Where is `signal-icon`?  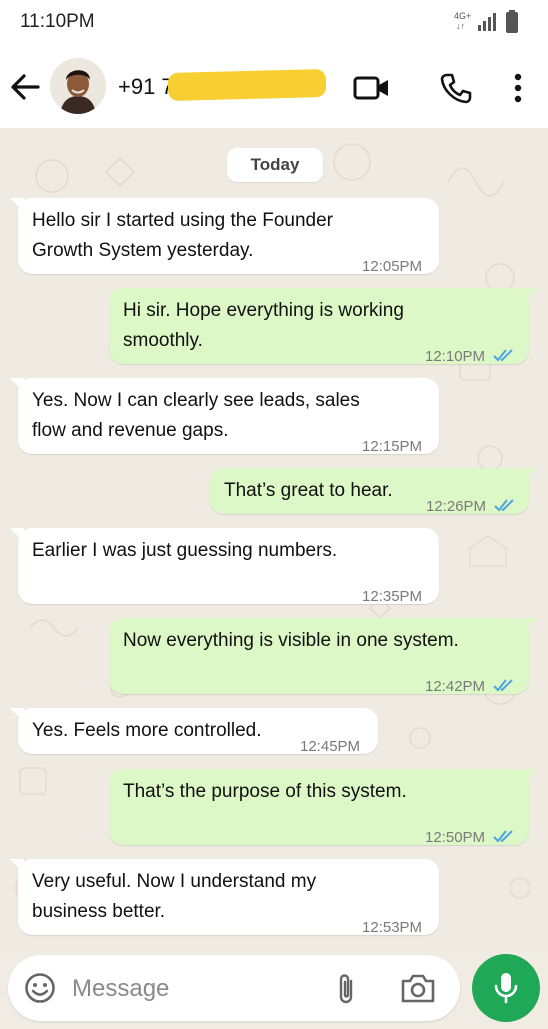
signal-icon is located at coordinates (479, 28).